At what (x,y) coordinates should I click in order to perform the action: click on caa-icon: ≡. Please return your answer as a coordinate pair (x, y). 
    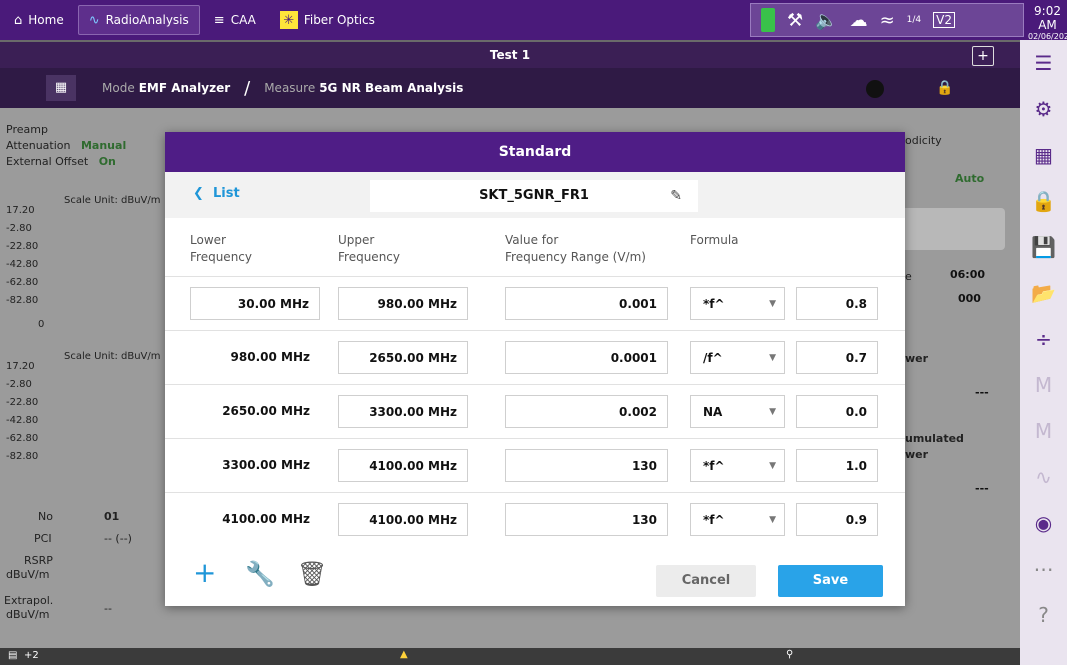
    Looking at the image, I should click on (219, 20).